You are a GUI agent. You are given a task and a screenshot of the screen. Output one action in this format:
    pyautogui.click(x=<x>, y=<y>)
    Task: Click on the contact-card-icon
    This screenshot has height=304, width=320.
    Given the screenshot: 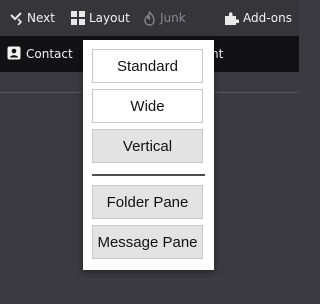 What is the action you would take?
    pyautogui.click(x=14, y=54)
    